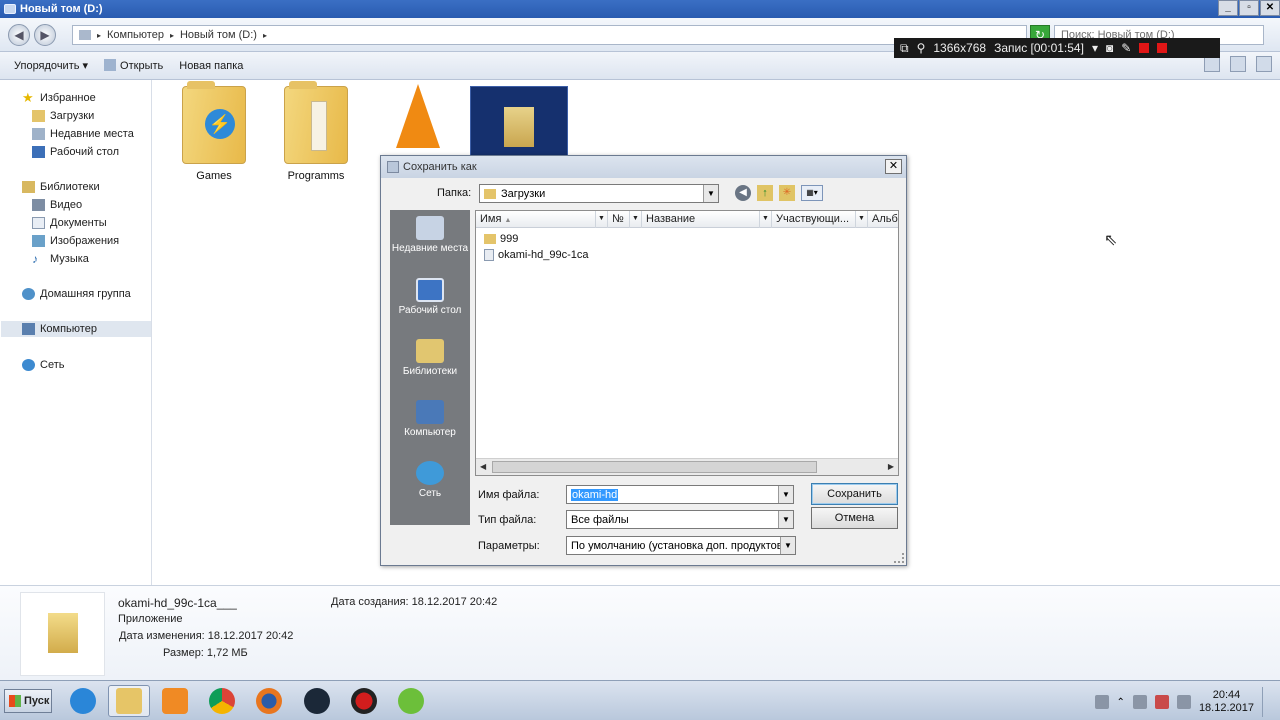  What do you see at coordinates (430, 419) in the screenshot?
I see `place-computer: Компьютер` at bounding box center [430, 419].